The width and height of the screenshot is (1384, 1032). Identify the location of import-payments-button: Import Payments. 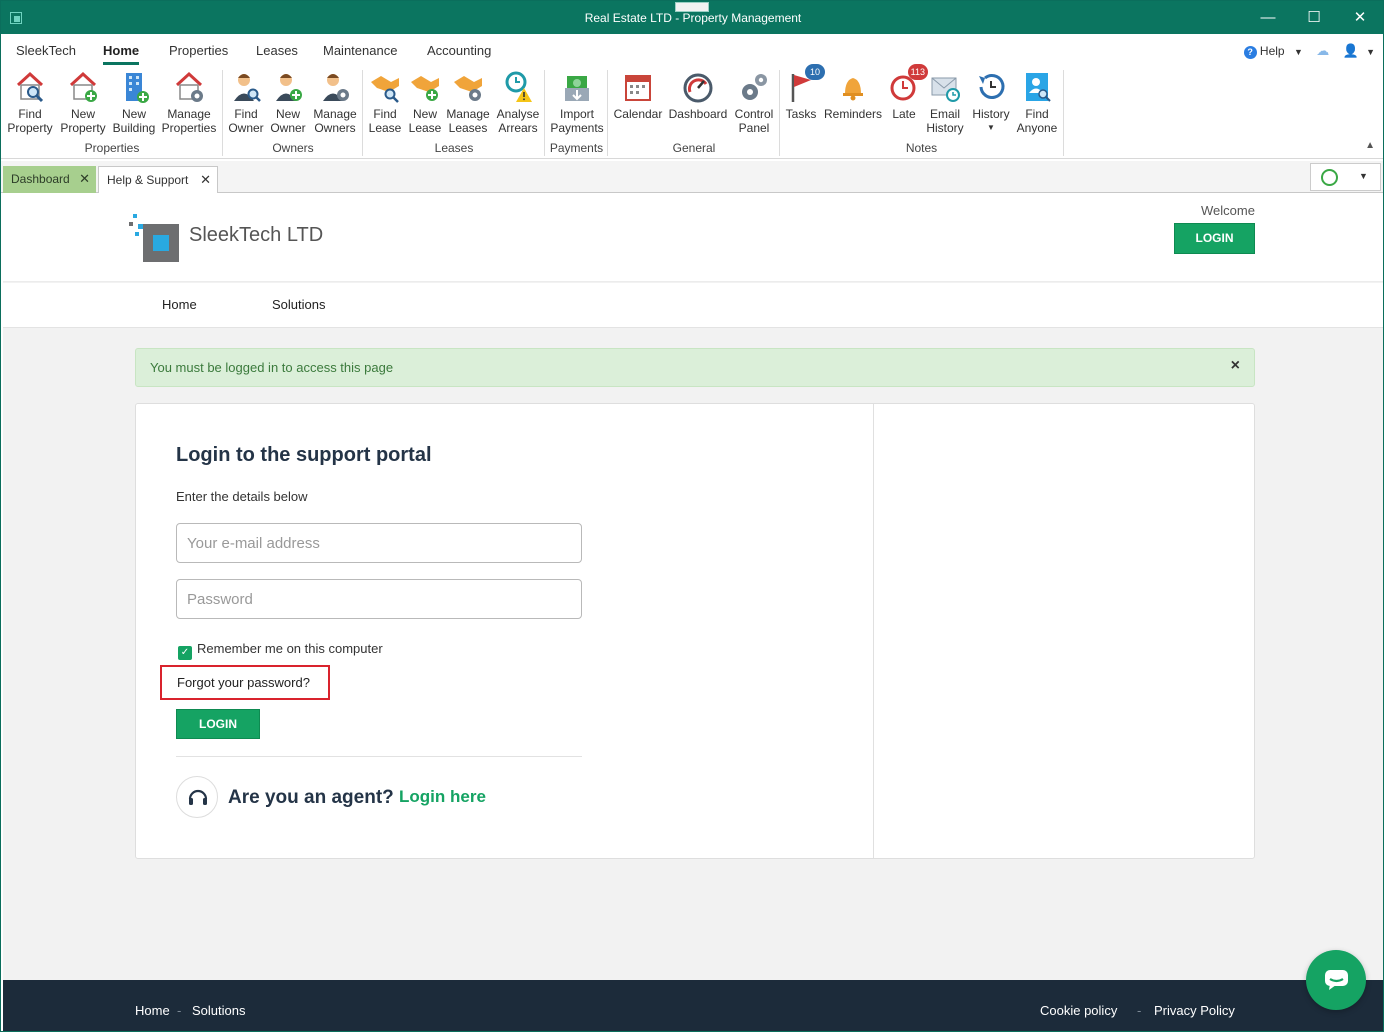
(577, 102).